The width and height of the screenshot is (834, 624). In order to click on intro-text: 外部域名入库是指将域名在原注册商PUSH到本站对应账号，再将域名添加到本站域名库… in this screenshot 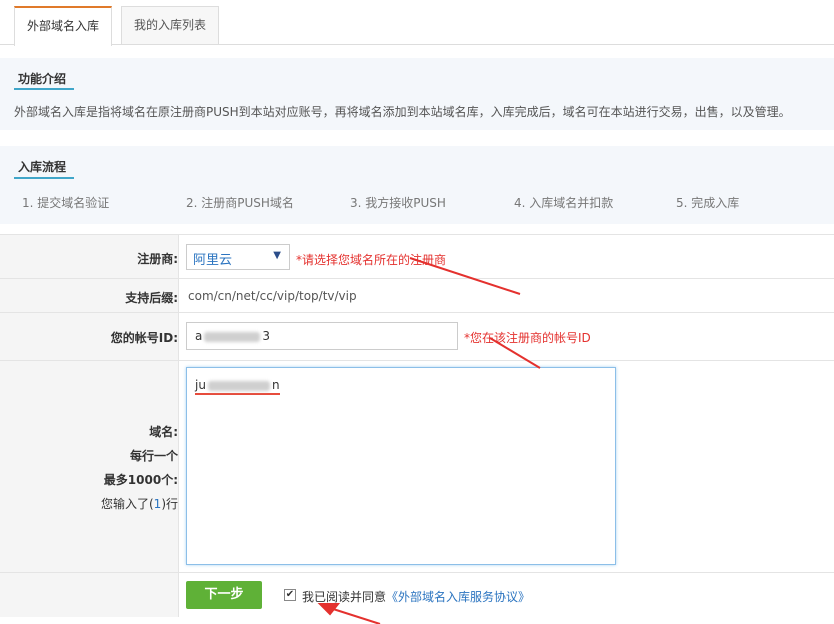, I will do `click(402, 112)`.